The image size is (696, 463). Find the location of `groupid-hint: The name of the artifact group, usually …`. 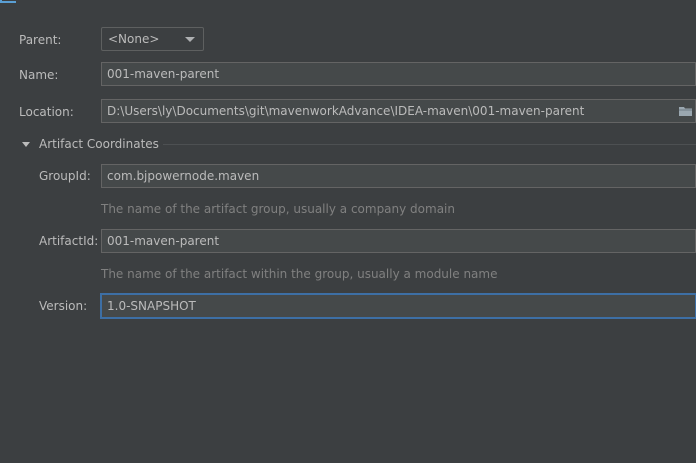

groupid-hint: The name of the artifact group, usually … is located at coordinates (278, 209).